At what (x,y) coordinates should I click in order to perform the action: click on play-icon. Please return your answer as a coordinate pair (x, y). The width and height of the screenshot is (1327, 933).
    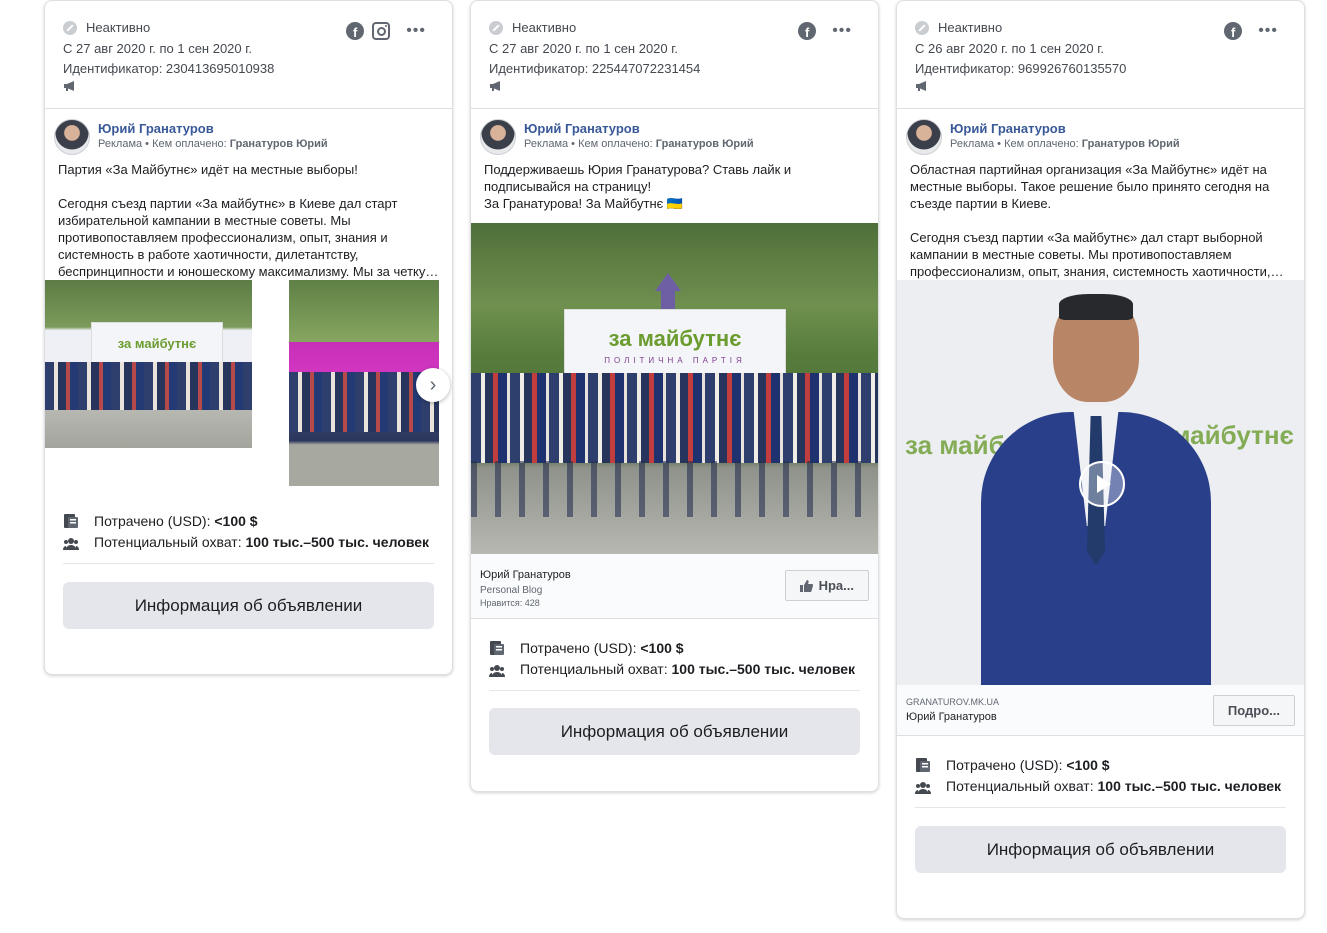
    Looking at the image, I should click on (1102, 484).